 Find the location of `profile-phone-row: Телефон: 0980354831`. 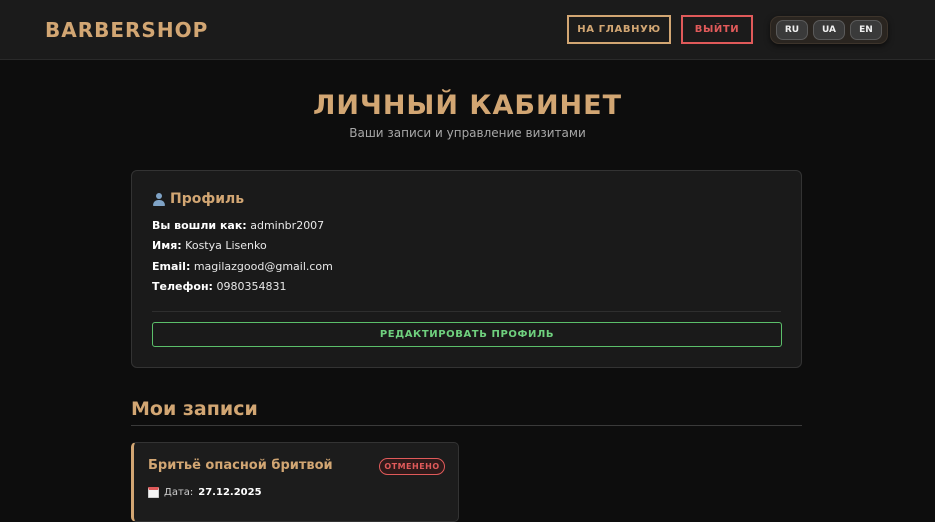

profile-phone-row: Телефон: 0980354831 is located at coordinates (219, 286).